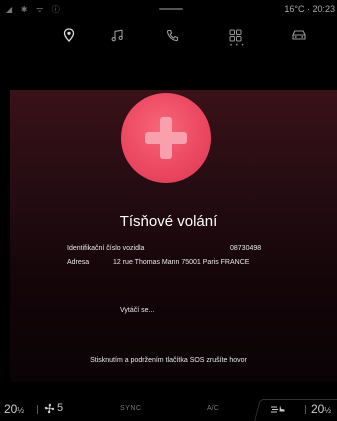 The height and width of the screenshot is (421, 337). I want to click on ac-button: A/C, so click(213, 408).